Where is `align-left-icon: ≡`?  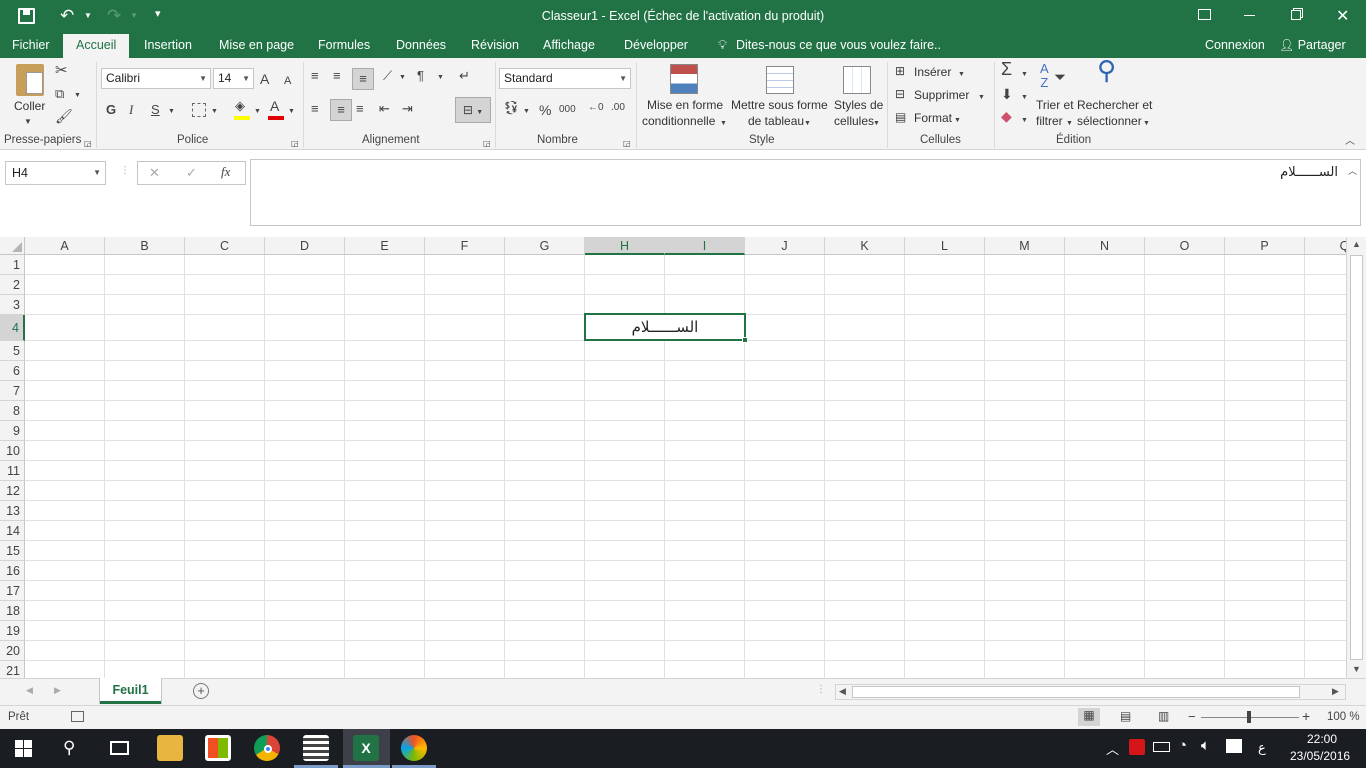 align-left-icon: ≡ is located at coordinates (315, 109).